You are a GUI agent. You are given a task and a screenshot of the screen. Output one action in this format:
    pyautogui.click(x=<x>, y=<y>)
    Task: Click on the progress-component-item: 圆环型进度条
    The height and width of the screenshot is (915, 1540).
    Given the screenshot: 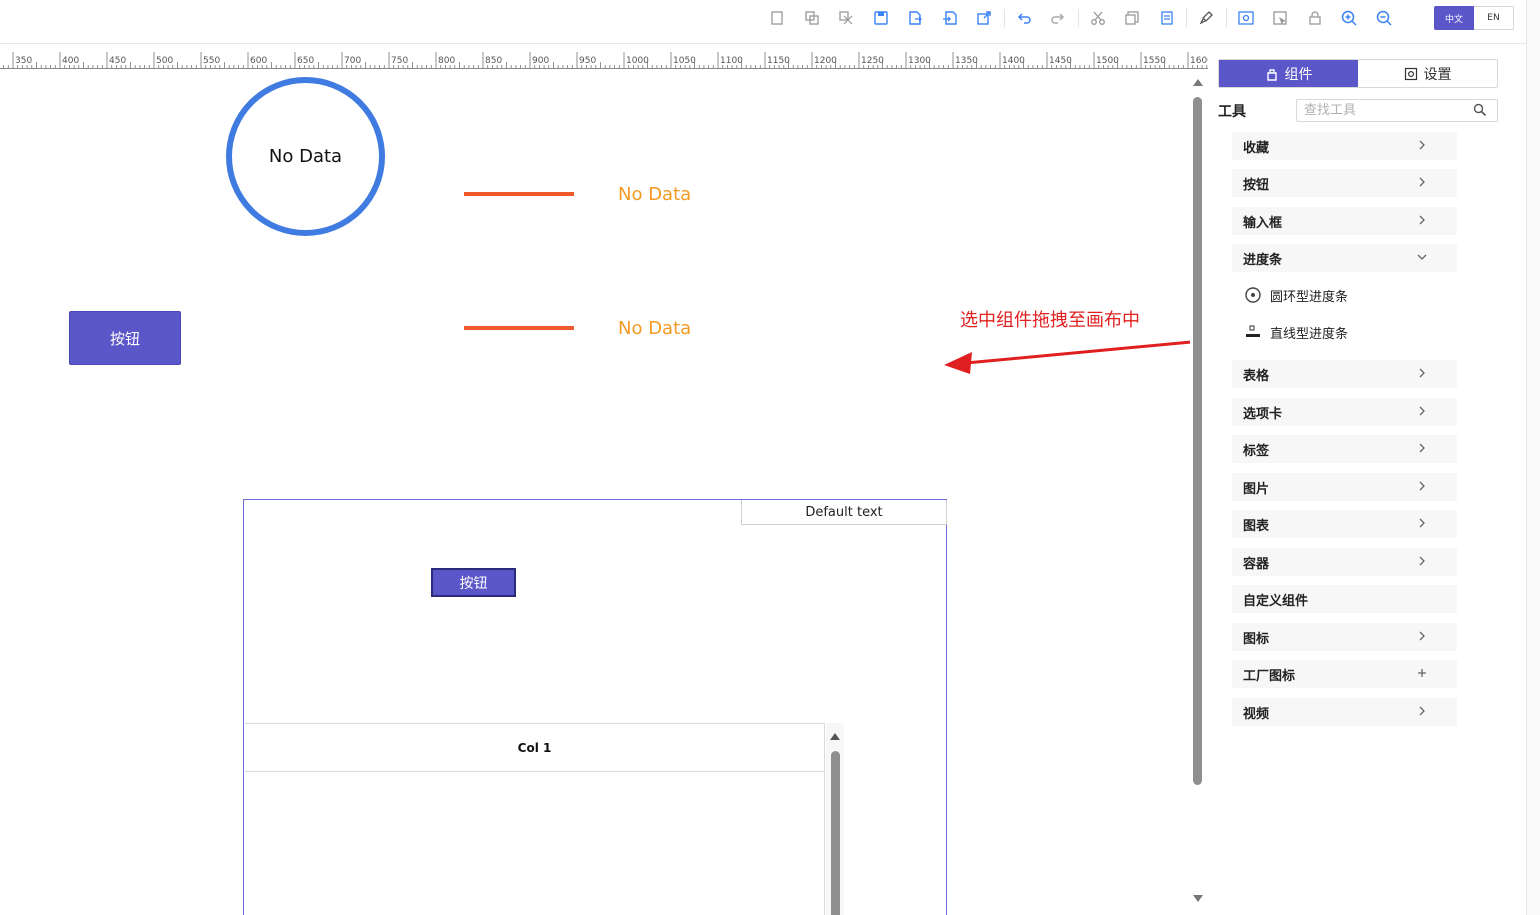 What is the action you would take?
    pyautogui.click(x=1296, y=295)
    